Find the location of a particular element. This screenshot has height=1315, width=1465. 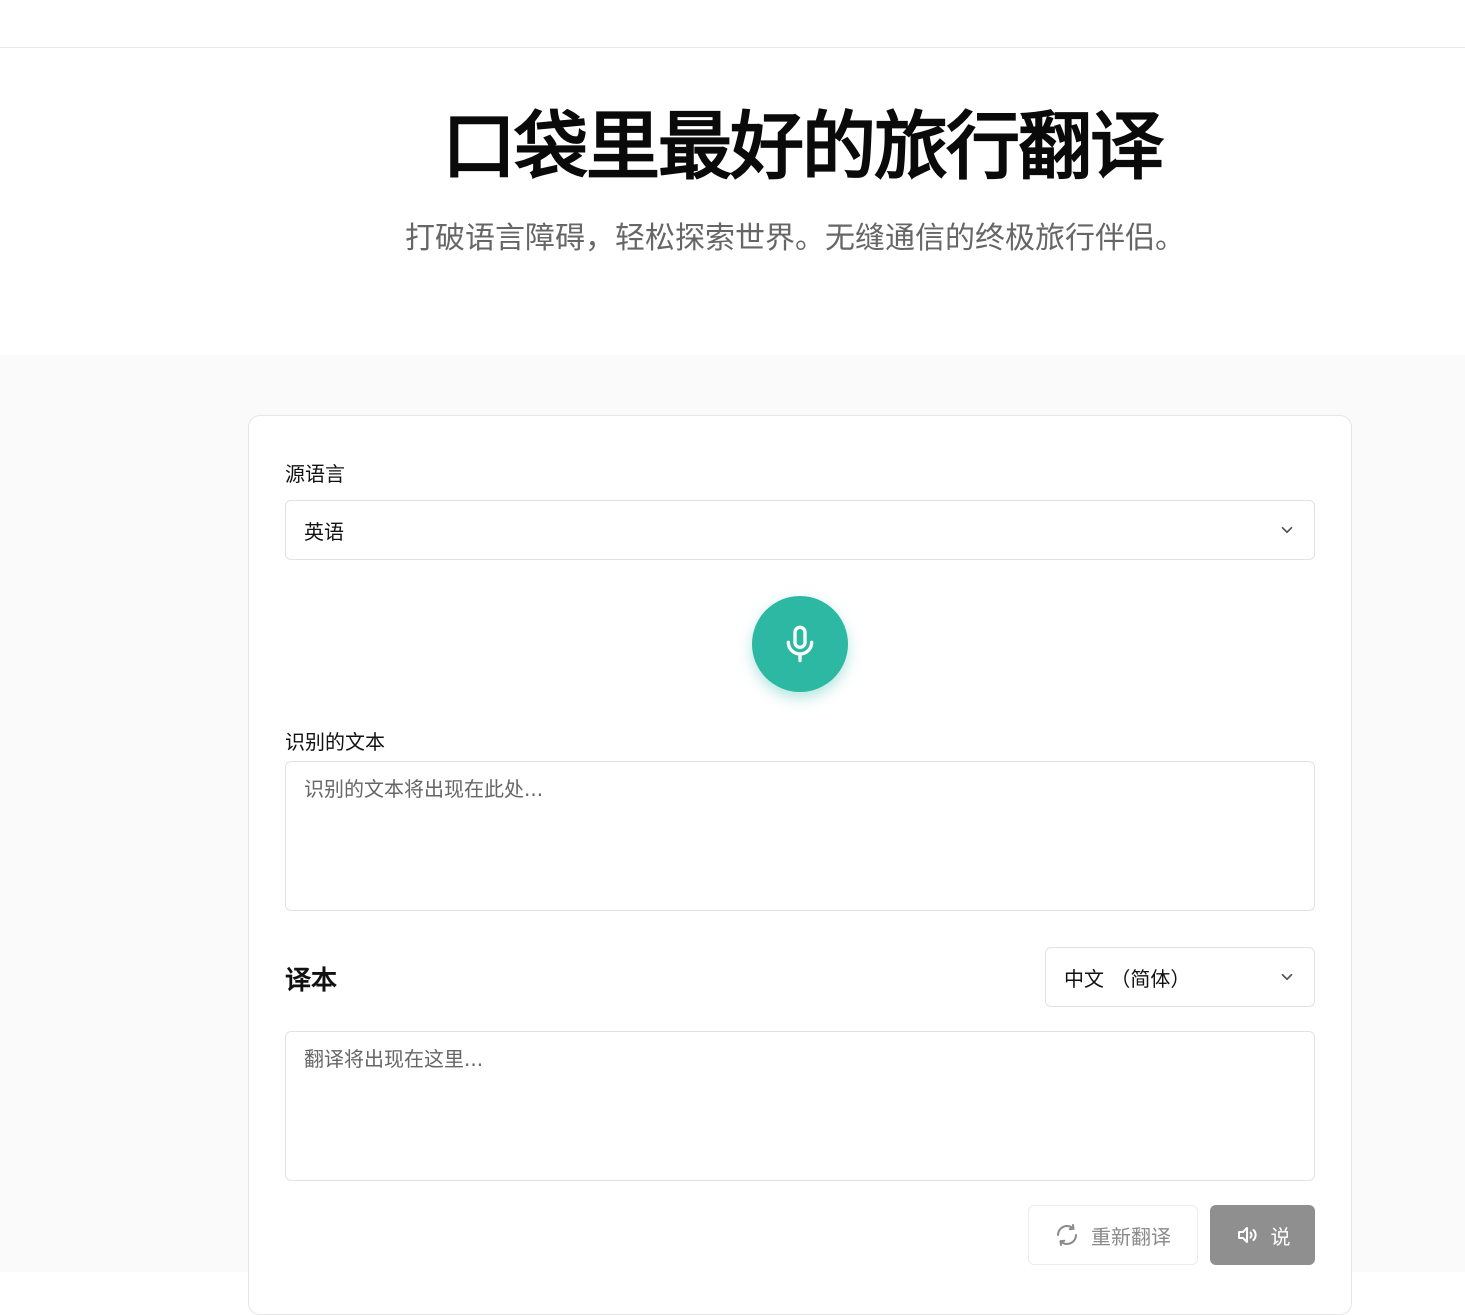

source-language-select: 英语 is located at coordinates (800, 530).